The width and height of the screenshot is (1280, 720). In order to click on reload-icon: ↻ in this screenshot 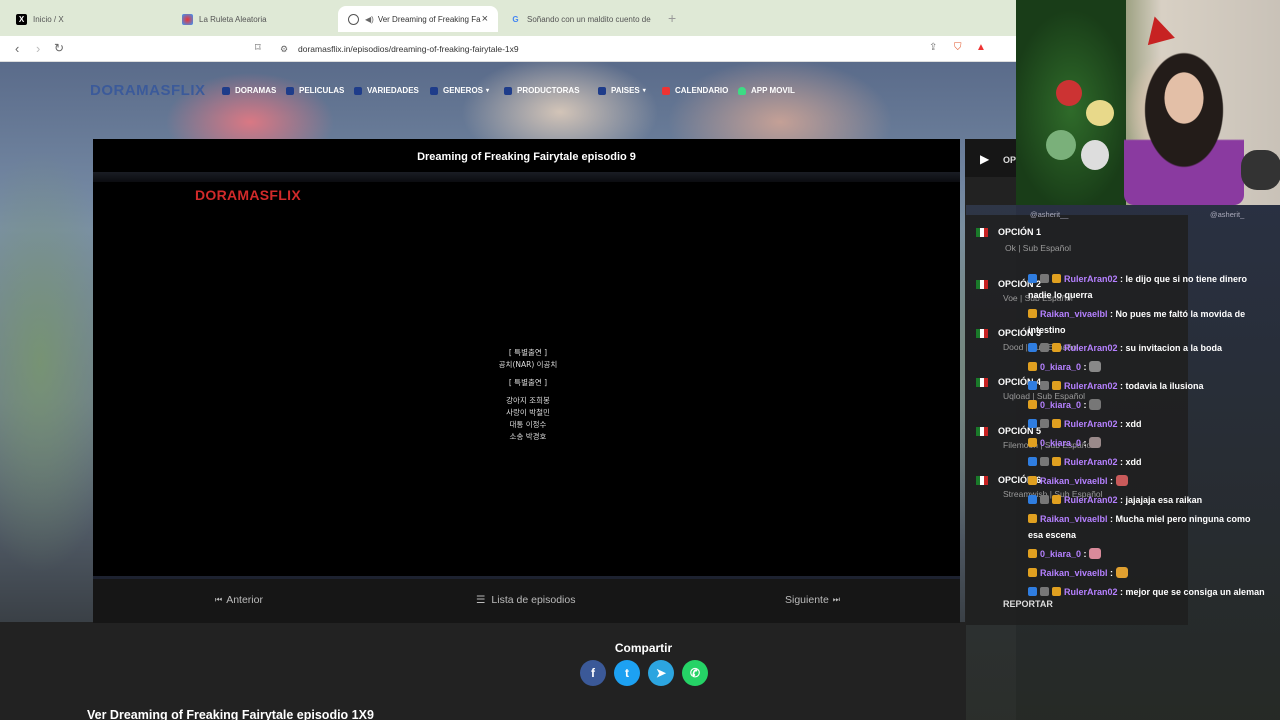, I will do `click(59, 48)`.